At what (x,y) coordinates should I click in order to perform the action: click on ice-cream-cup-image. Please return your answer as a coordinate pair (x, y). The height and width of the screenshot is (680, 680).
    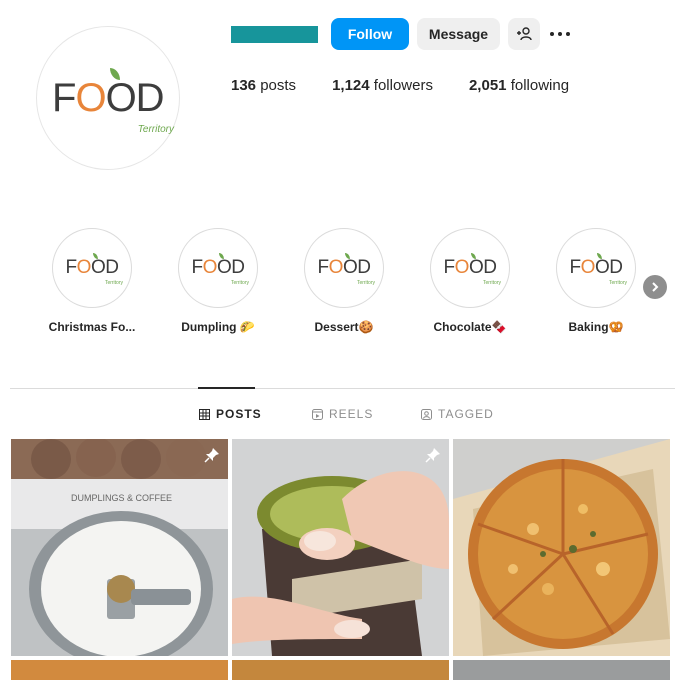
    Looking at the image, I should click on (340, 547).